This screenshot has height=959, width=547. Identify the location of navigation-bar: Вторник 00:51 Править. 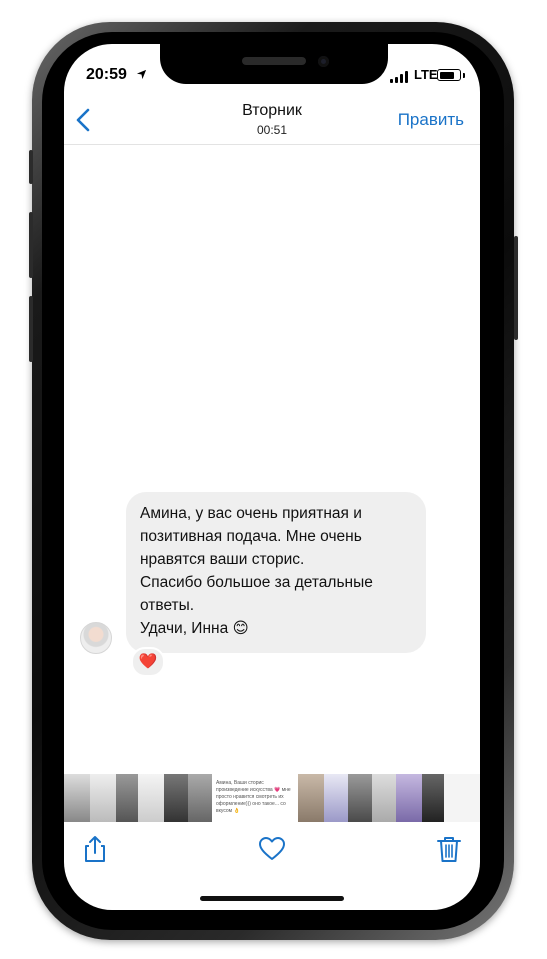
(272, 121).